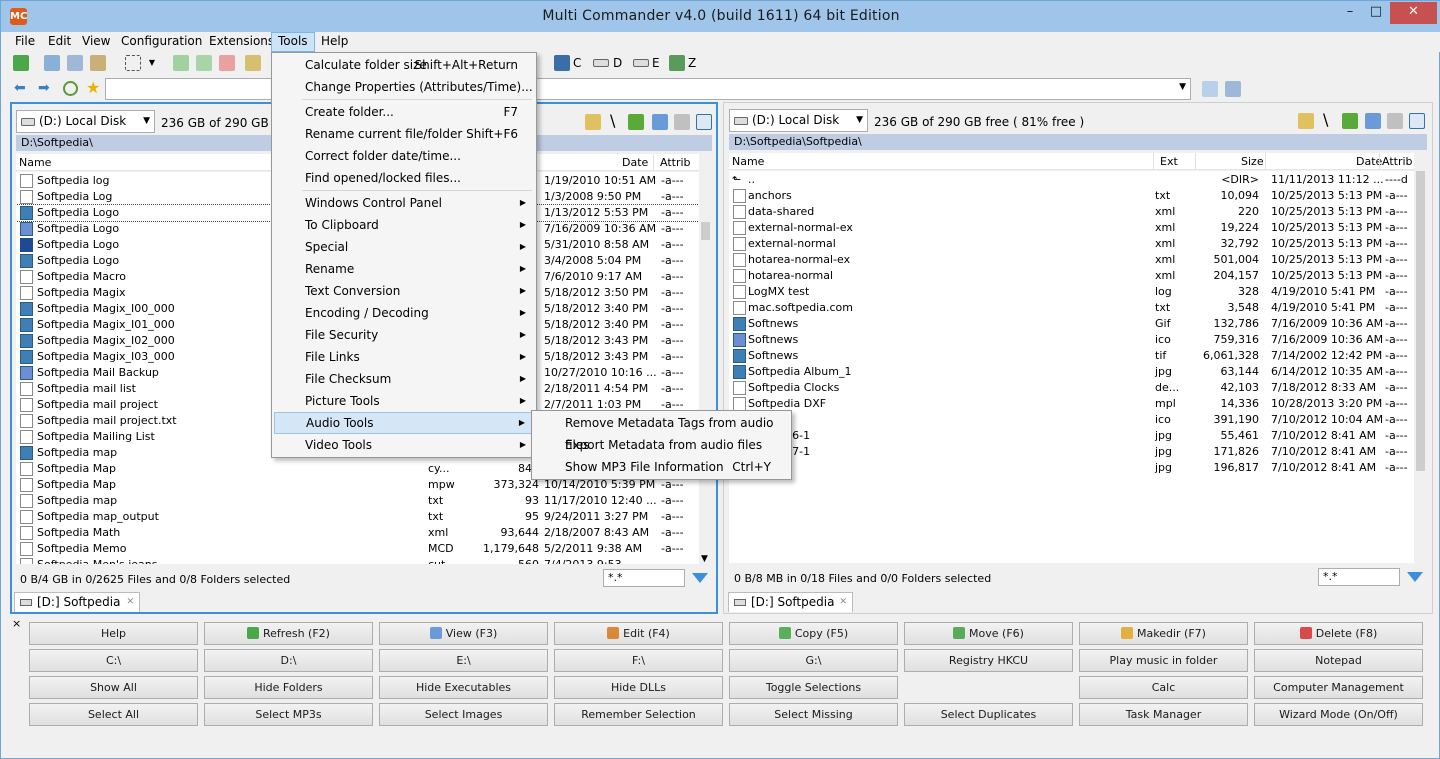  I want to click on history-icon, so click(70, 88).